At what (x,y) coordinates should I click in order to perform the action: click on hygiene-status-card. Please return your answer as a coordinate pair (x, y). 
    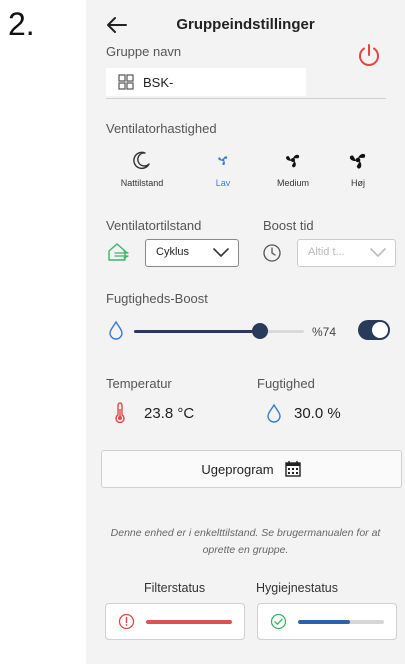
    Looking at the image, I should click on (327, 621).